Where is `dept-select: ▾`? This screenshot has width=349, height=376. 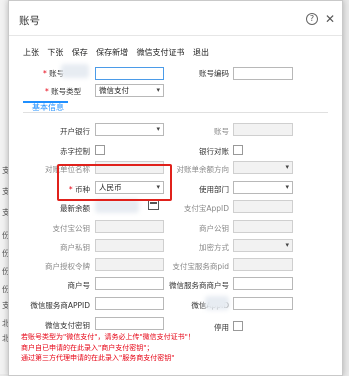
dept-select: ▾ is located at coordinates (263, 187).